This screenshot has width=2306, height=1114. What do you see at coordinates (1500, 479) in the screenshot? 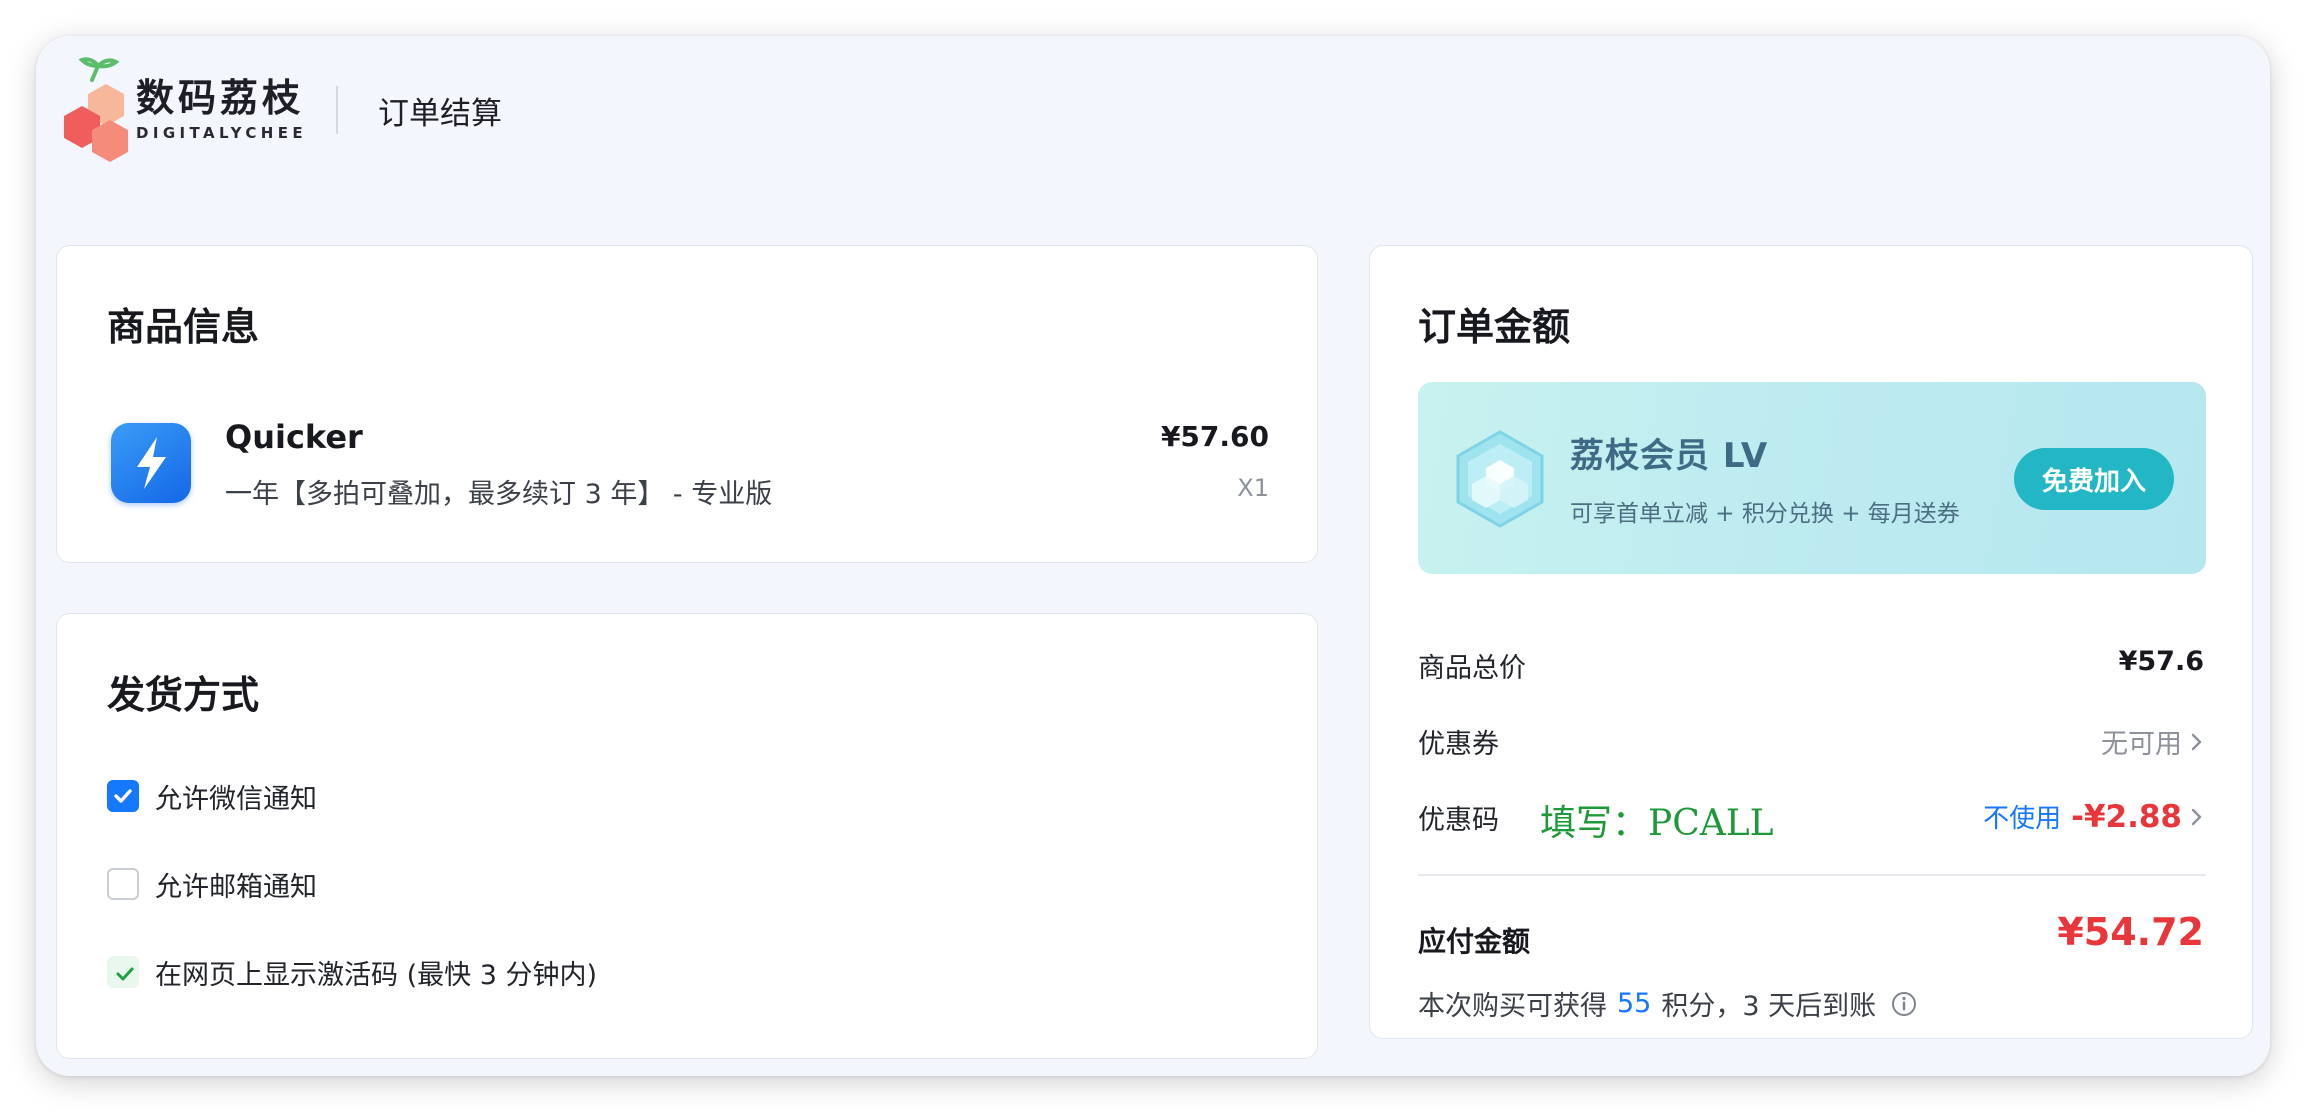
I see `member-gem-icon` at bounding box center [1500, 479].